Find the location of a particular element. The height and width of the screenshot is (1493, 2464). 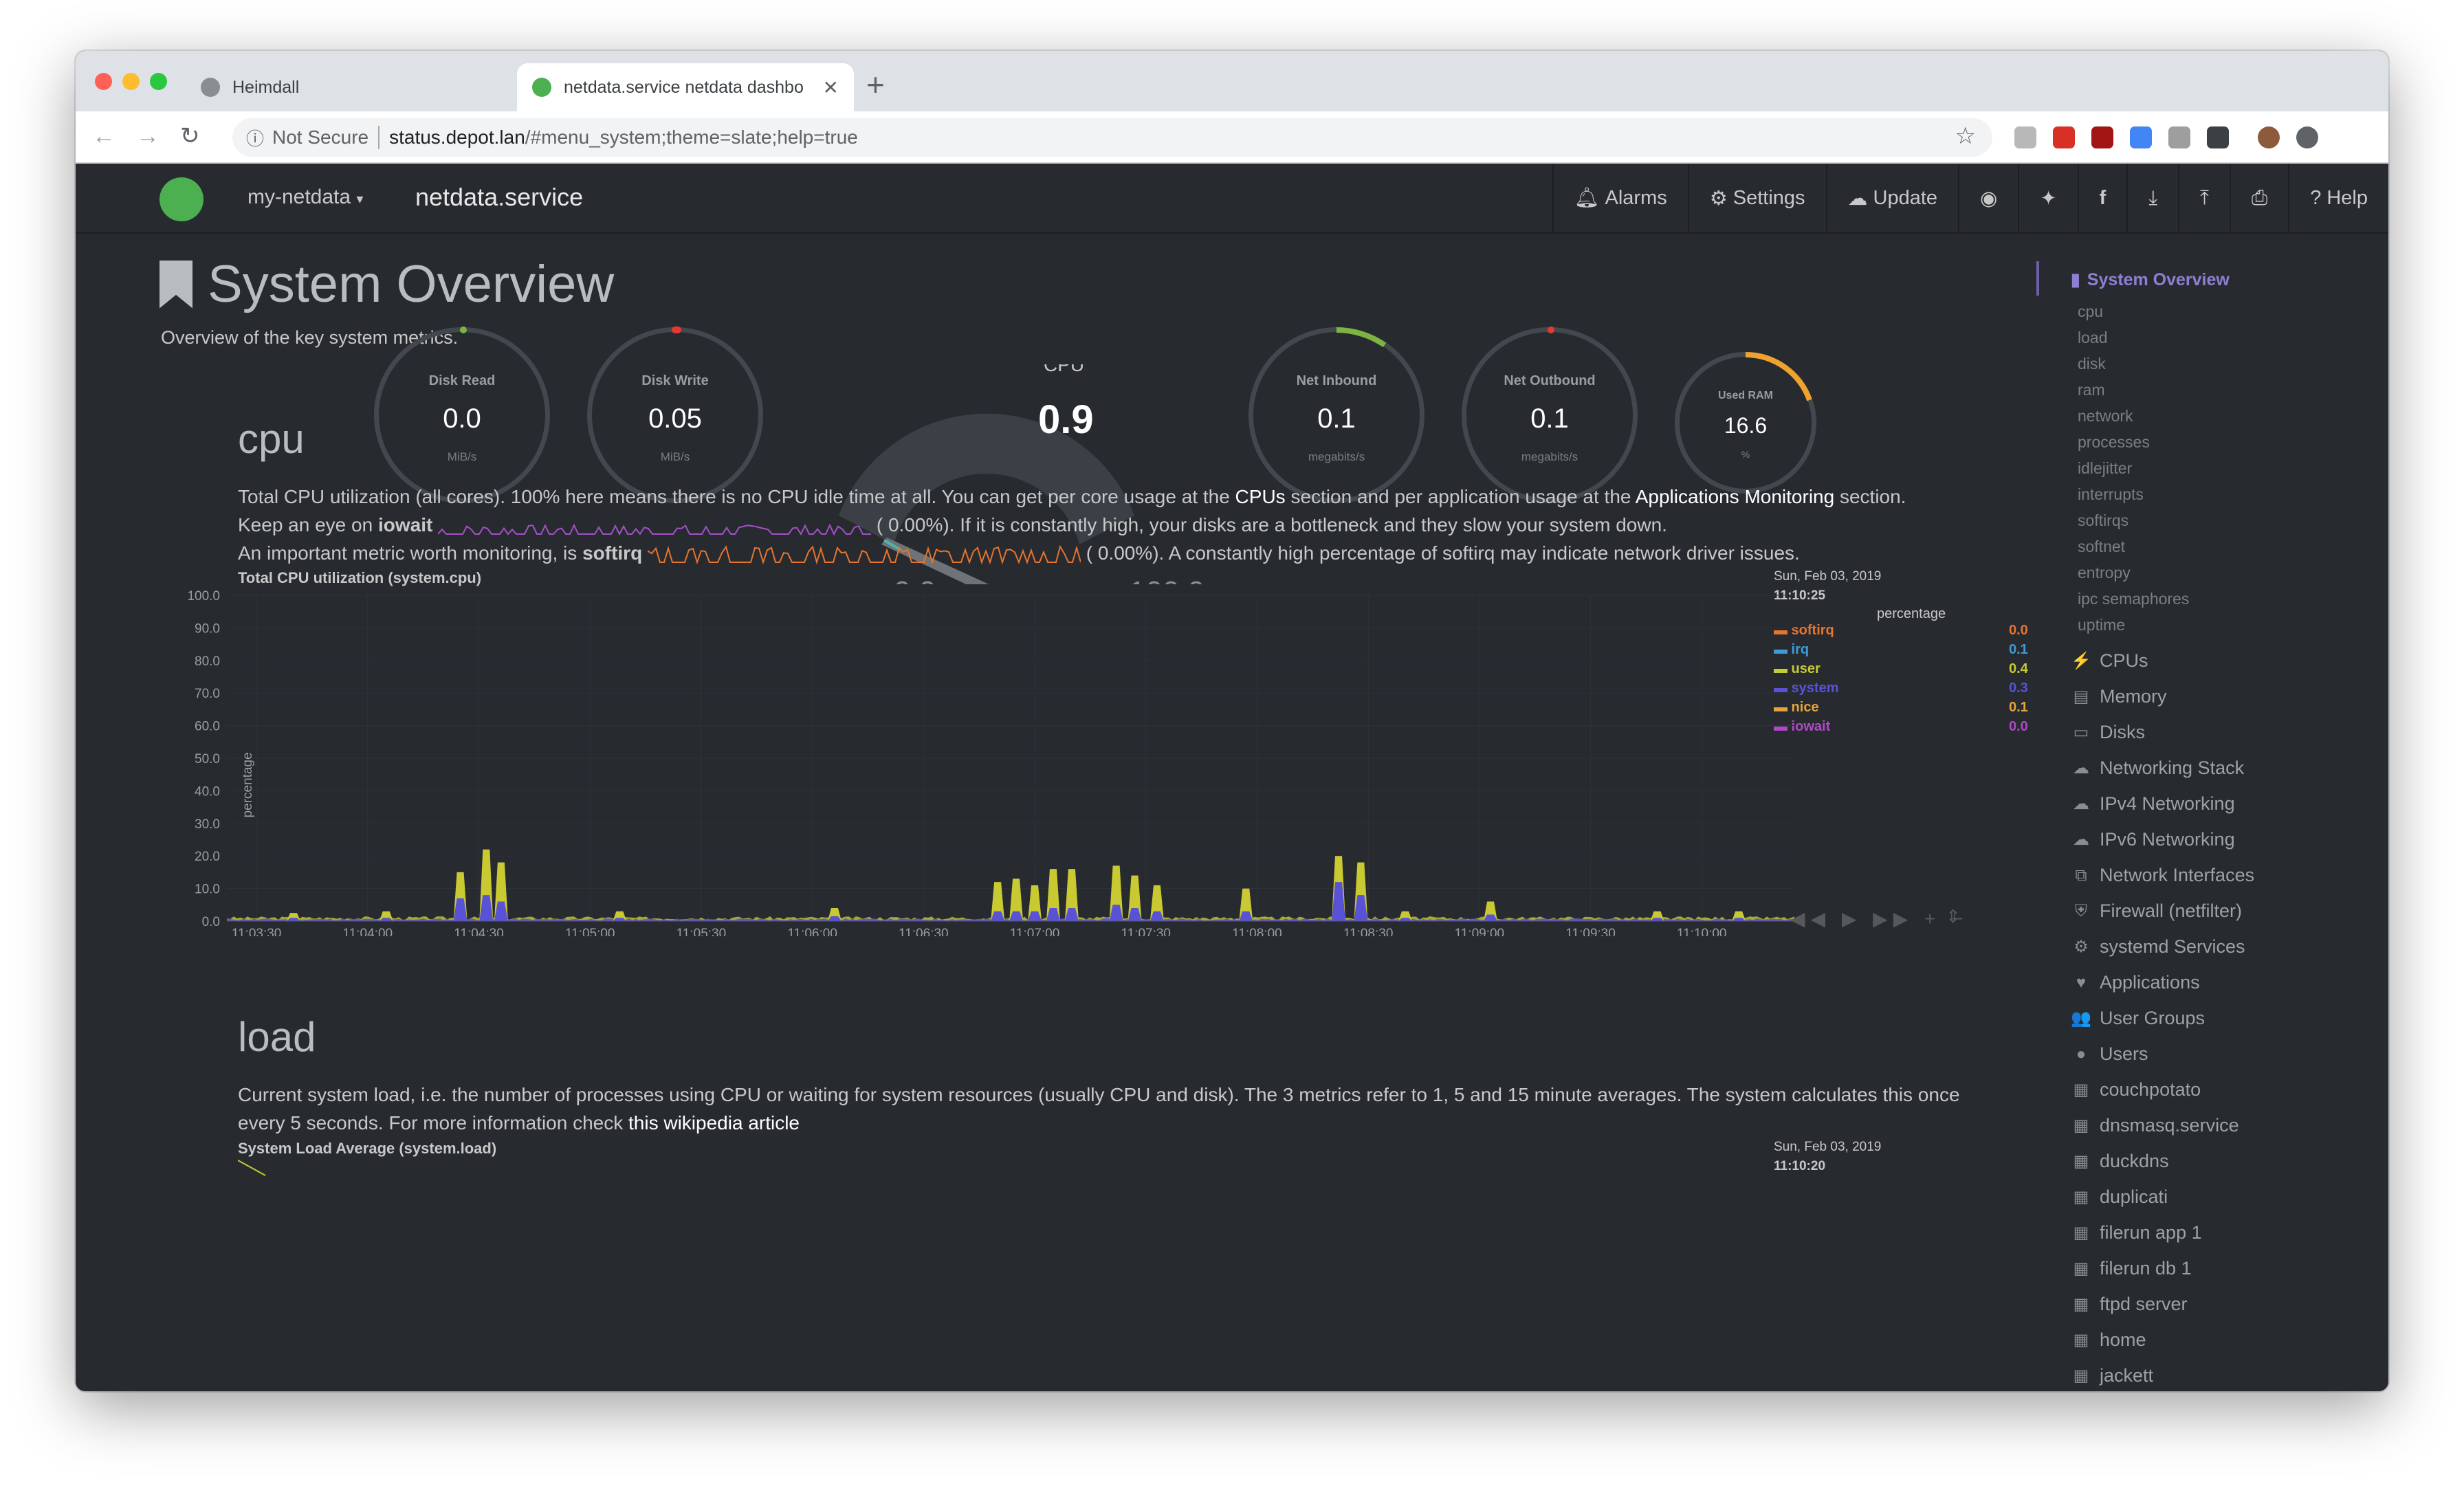

x-tick-label: 11:08:30 is located at coordinates (1368, 931).